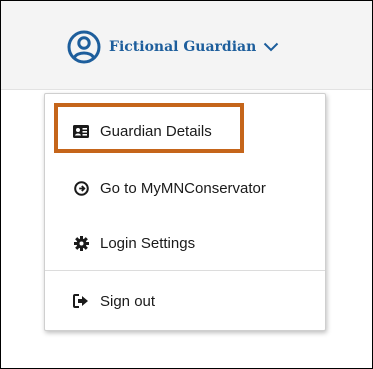 This screenshot has height=369, width=373. I want to click on menu-item-label: Sign out, so click(128, 301).